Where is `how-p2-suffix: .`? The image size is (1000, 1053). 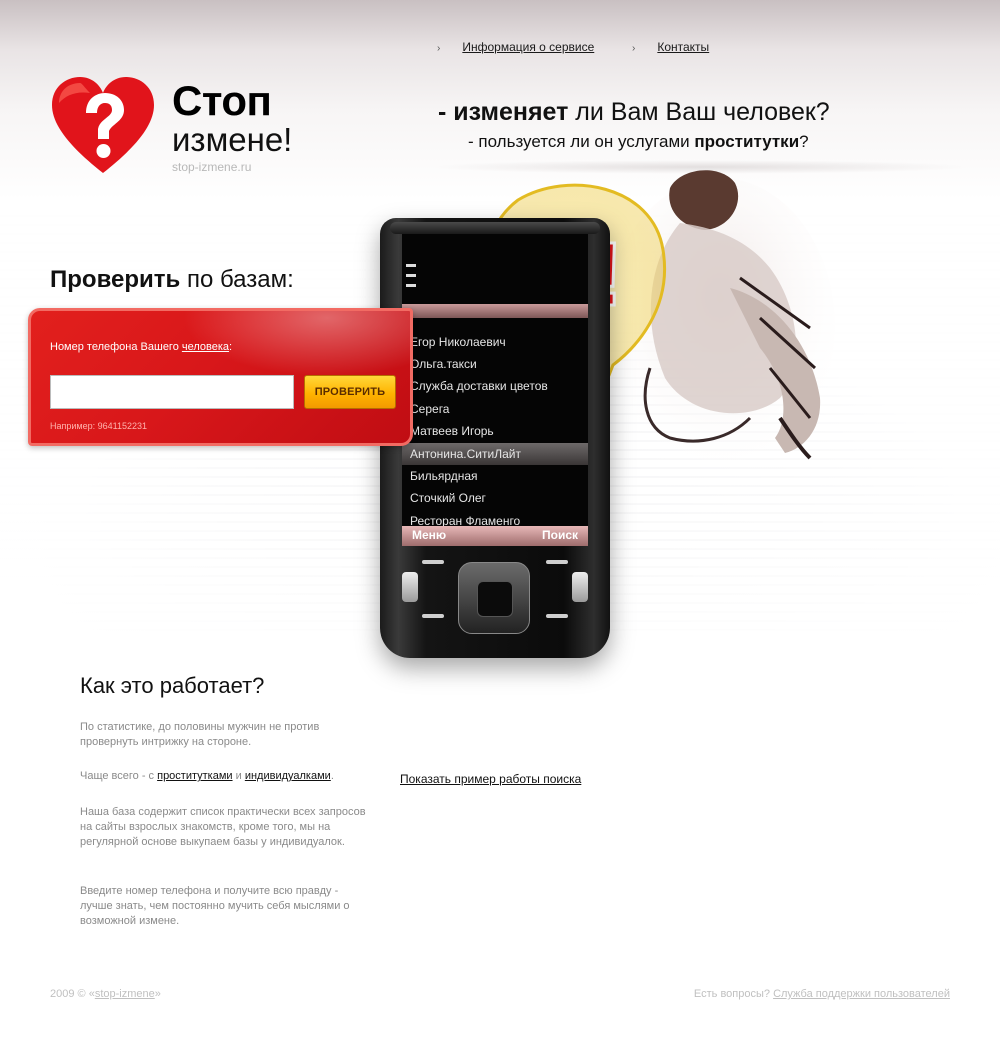
how-p2-suffix: . is located at coordinates (332, 776).